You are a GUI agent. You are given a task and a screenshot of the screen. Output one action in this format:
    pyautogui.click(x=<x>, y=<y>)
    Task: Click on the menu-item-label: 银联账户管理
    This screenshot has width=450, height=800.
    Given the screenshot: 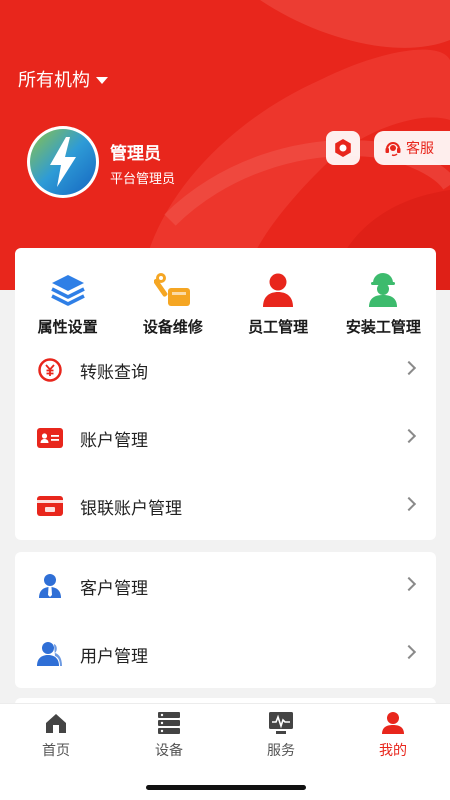 What is the action you would take?
    pyautogui.click(x=131, y=508)
    